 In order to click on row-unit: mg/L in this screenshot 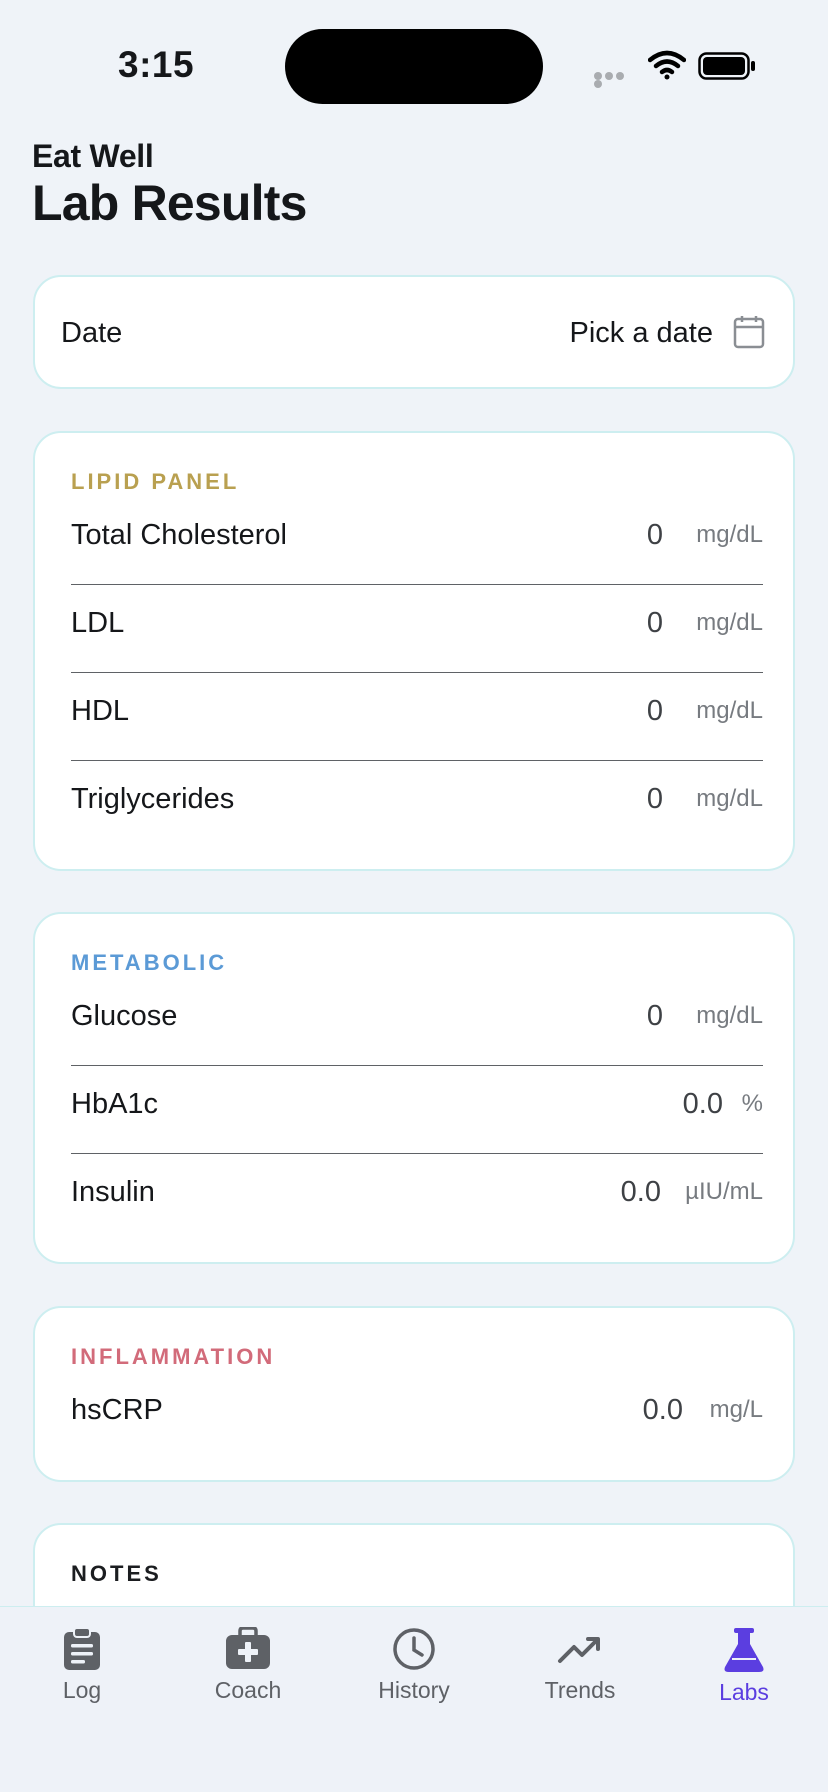, I will do `click(736, 1409)`.